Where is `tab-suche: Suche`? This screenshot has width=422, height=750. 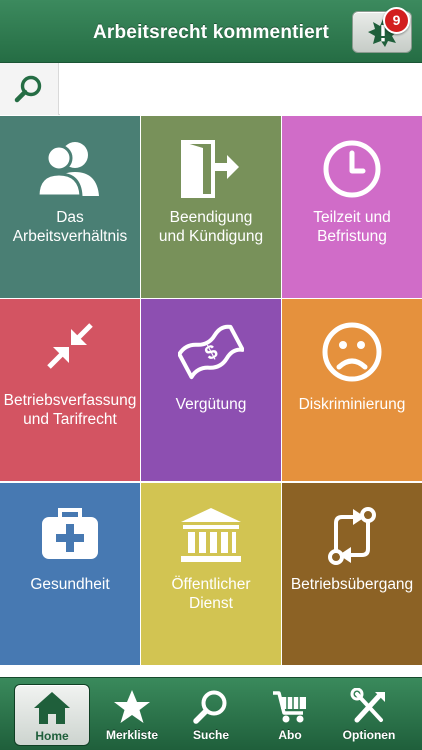
tab-suche: Suche is located at coordinates (211, 715).